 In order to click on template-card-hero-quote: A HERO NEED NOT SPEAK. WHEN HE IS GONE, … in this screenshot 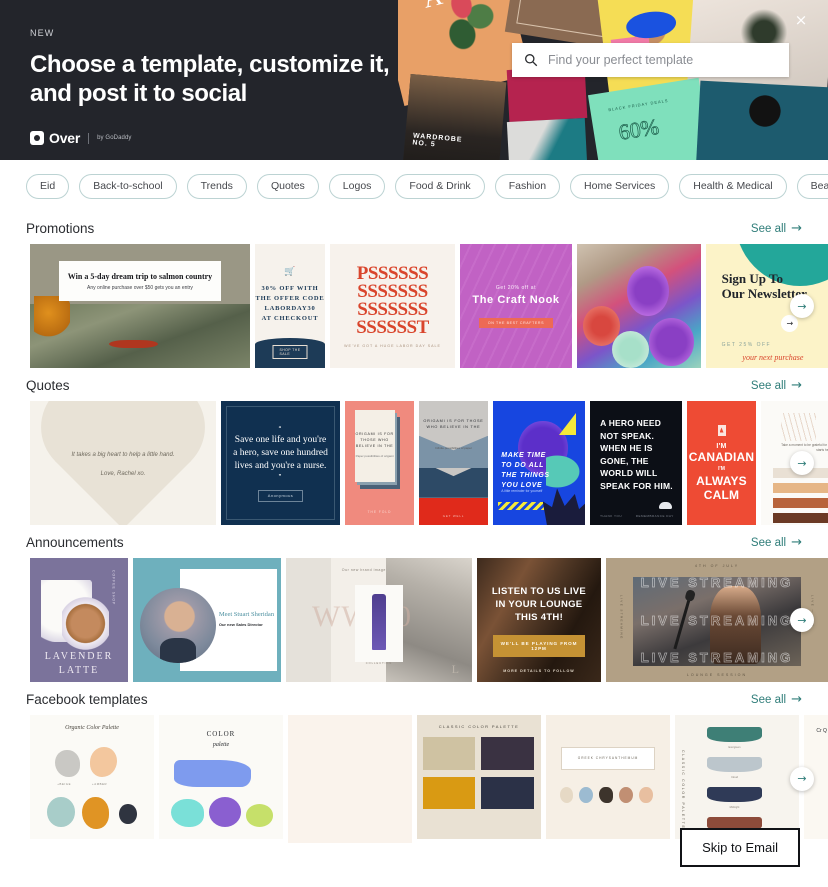, I will do `click(636, 463)`.